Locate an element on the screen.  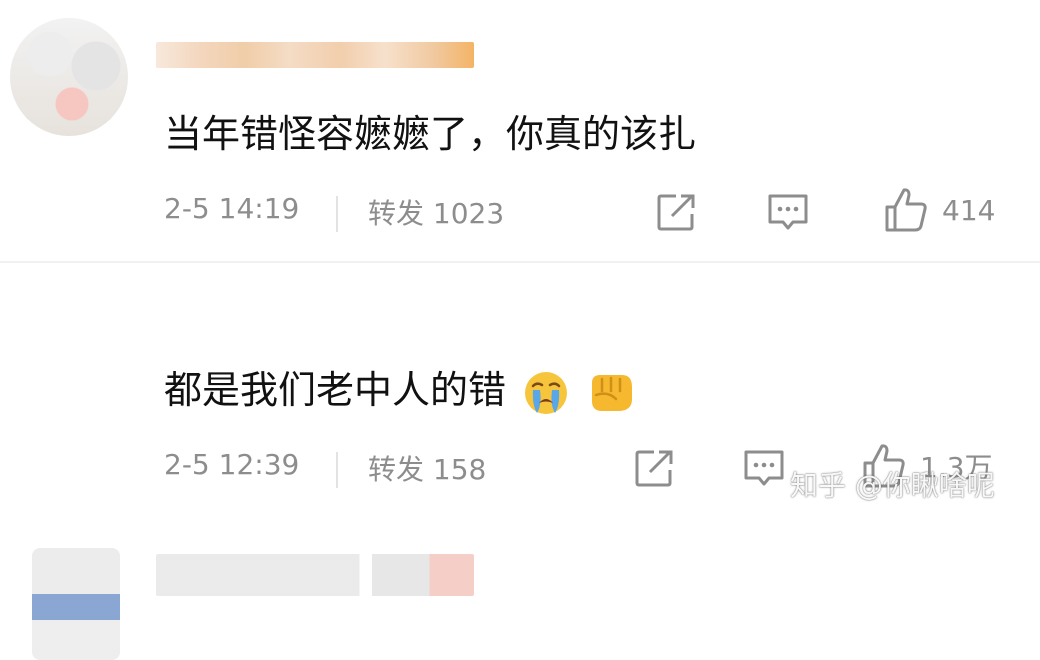
fist-icon is located at coordinates (610, 393).